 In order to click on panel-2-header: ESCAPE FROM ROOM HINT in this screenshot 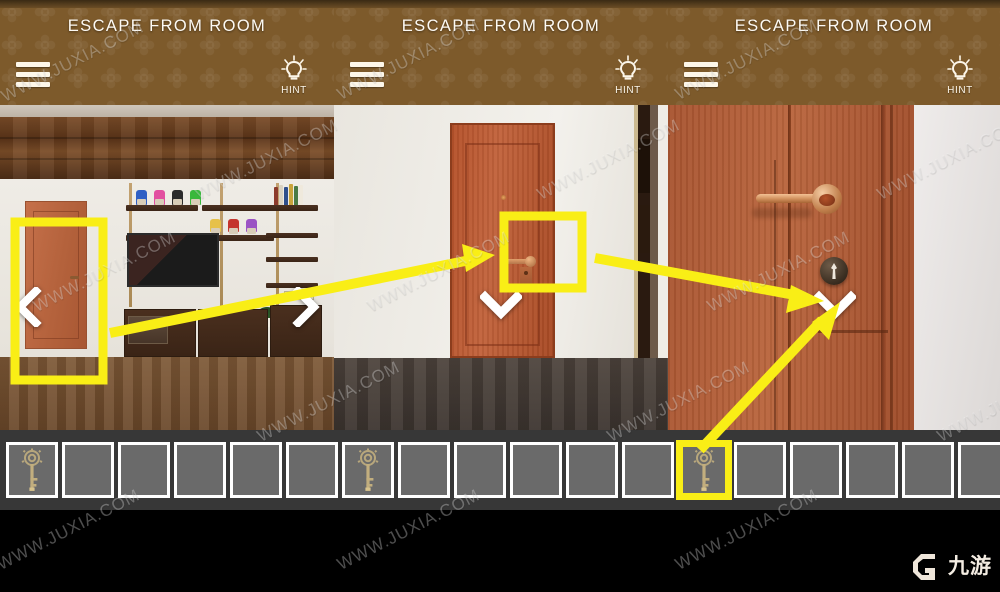, I will do `click(501, 52)`.